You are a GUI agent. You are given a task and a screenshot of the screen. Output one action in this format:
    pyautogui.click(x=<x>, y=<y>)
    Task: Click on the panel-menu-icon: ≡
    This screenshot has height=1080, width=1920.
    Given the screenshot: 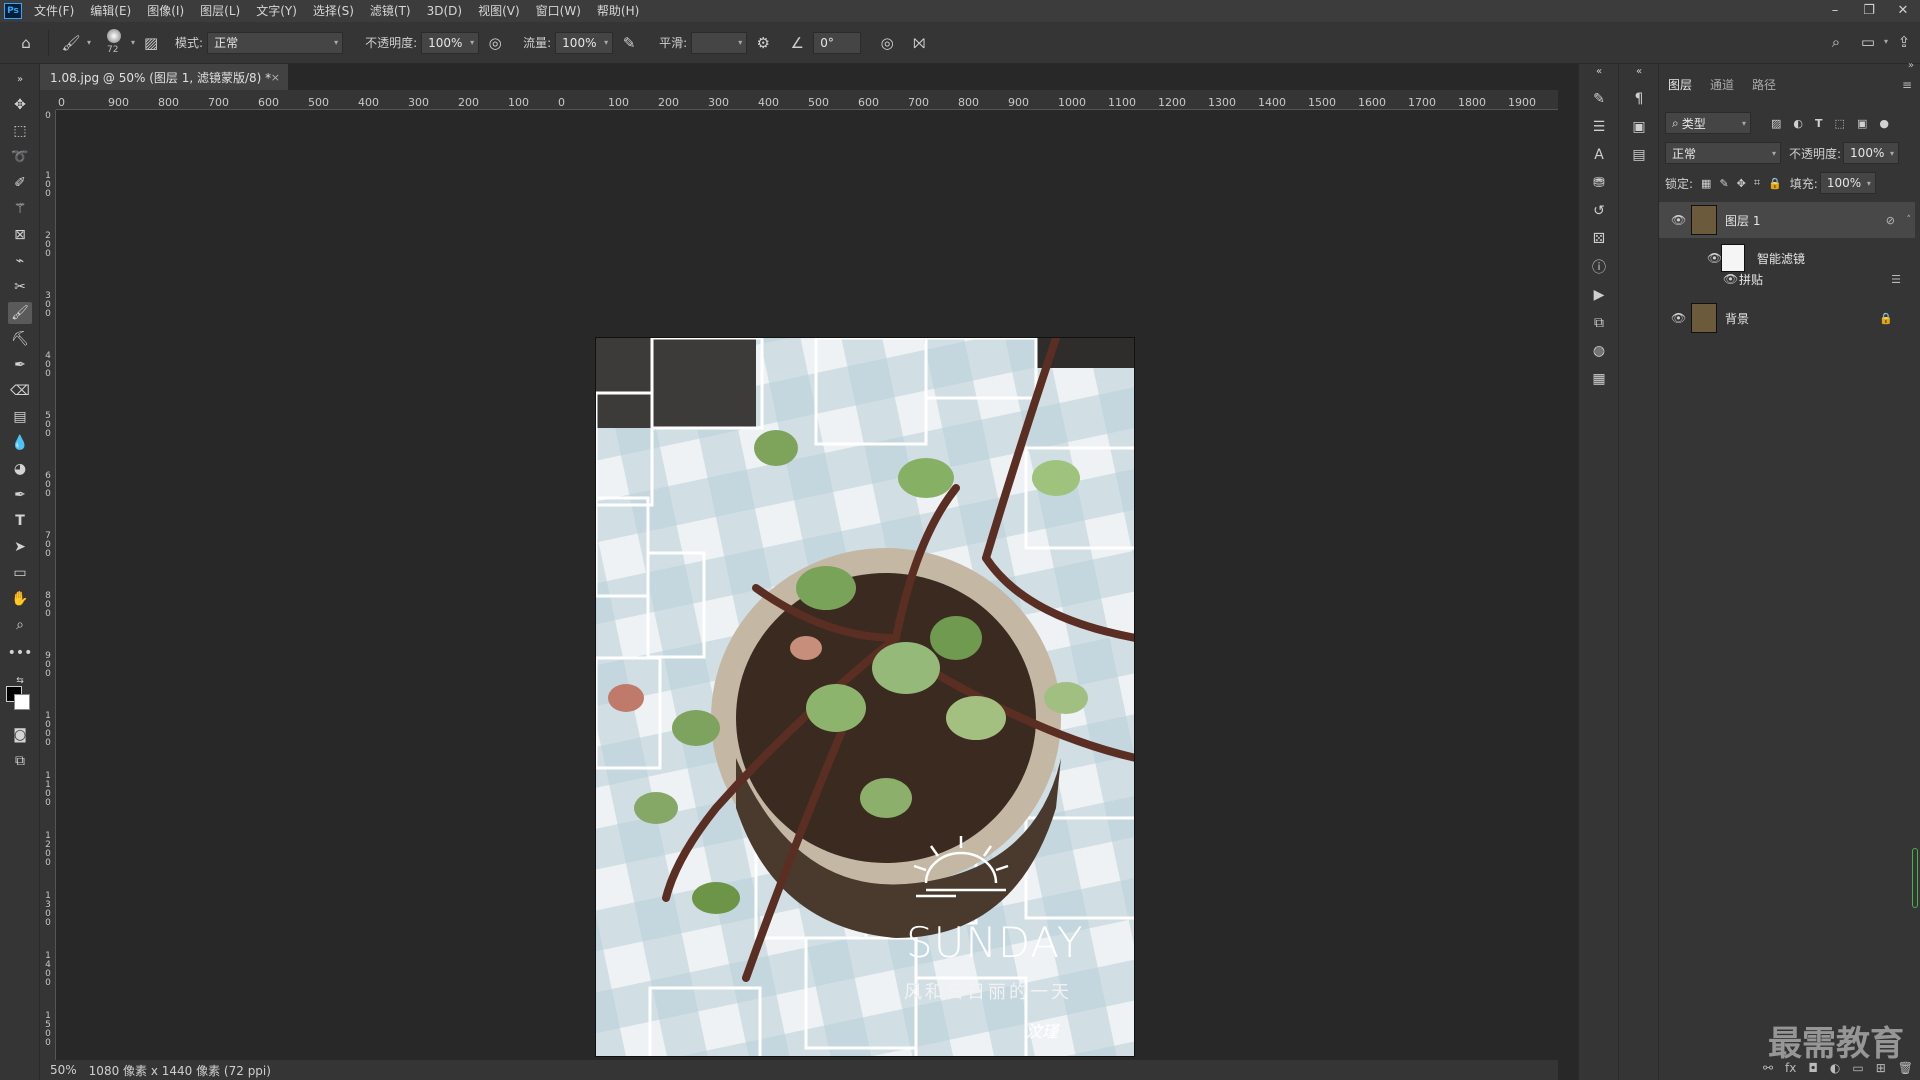 What is the action you would take?
    pyautogui.click(x=1907, y=85)
    